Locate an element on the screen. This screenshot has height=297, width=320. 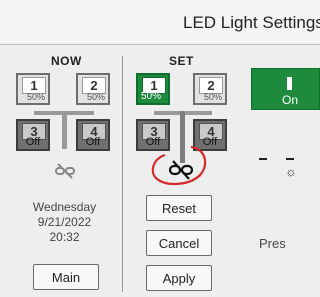
set-channel-1: 1 50% is located at coordinates (153, 89).